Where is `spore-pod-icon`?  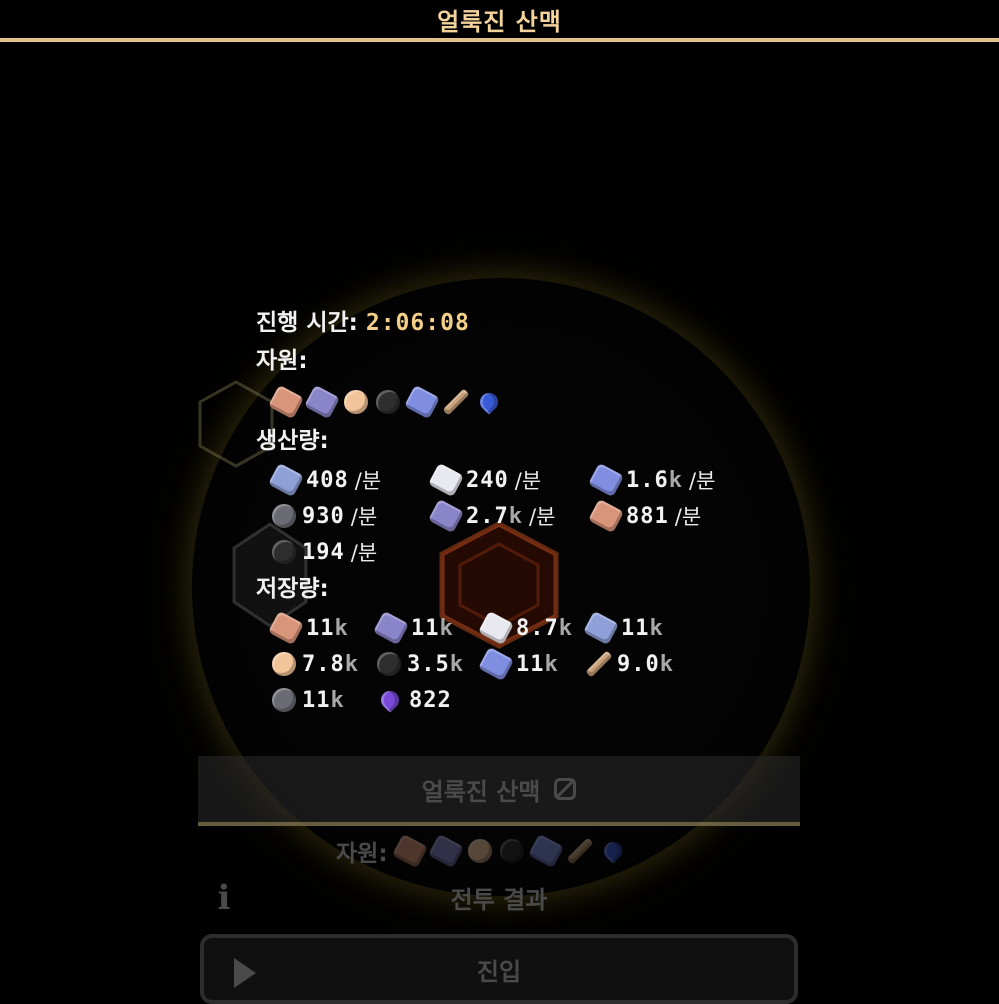
spore-pod-icon is located at coordinates (390, 700).